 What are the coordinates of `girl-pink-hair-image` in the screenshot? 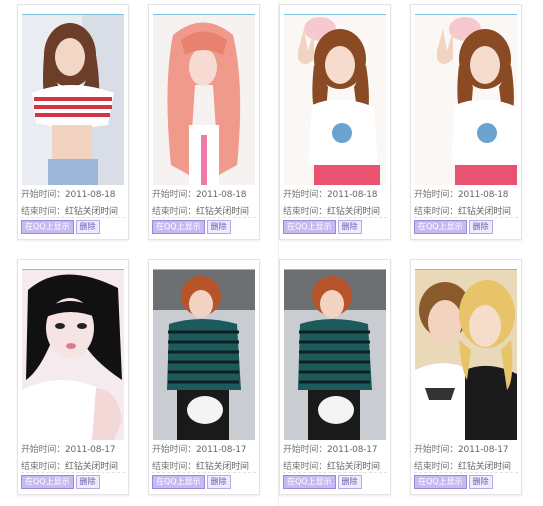 It's located at (204, 100).